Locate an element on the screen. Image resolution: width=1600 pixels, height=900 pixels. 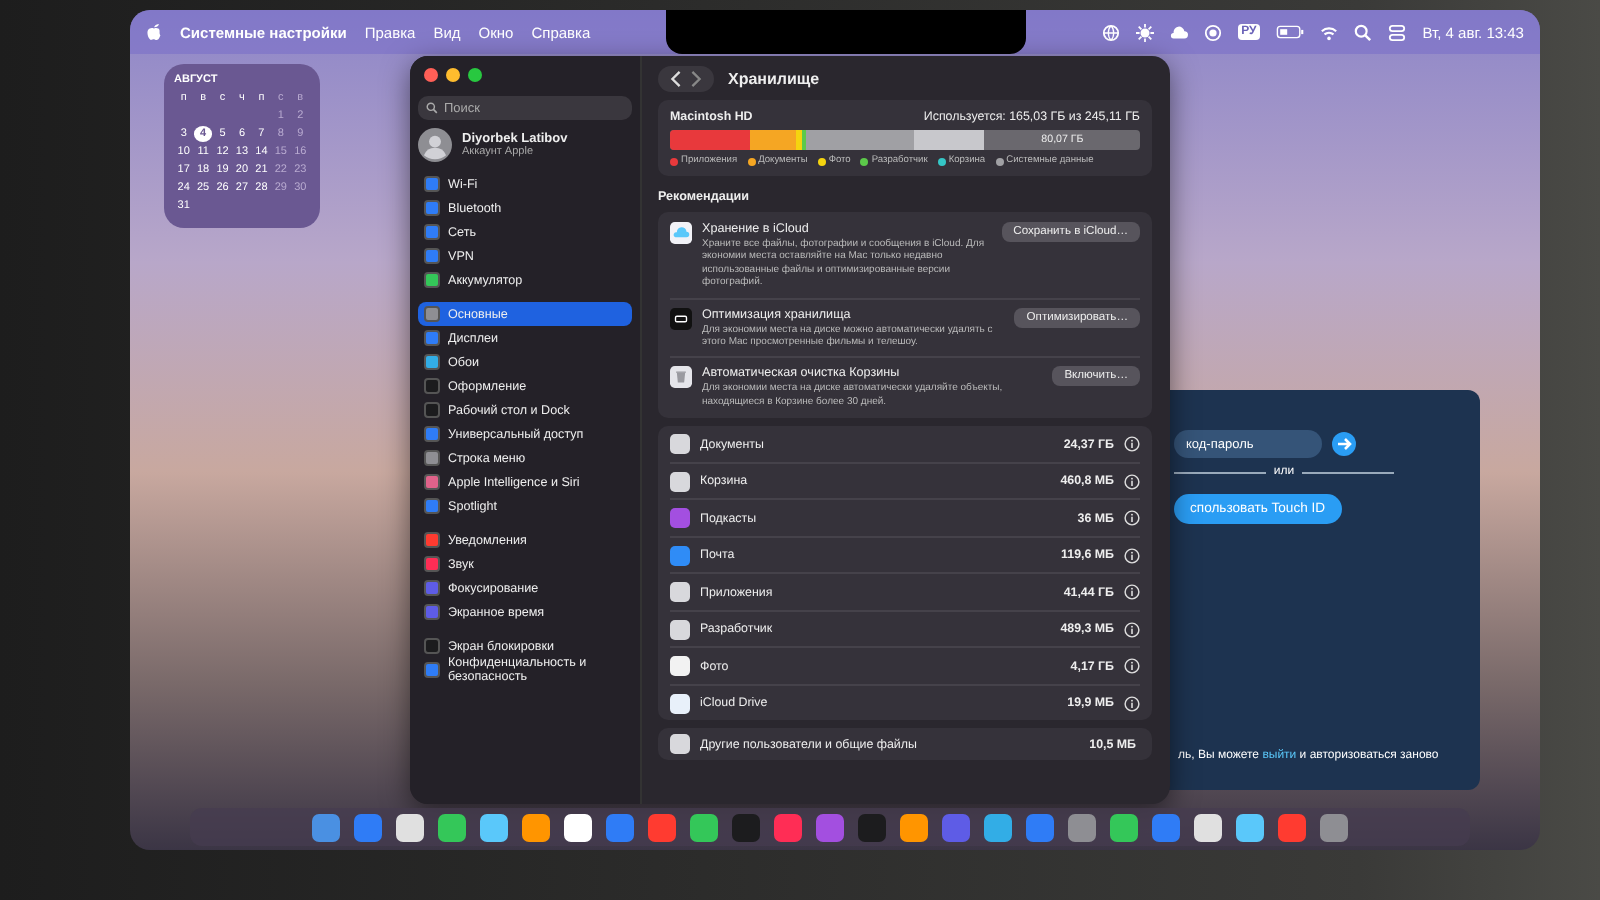
maximize-icon is located at coordinates (475, 75).